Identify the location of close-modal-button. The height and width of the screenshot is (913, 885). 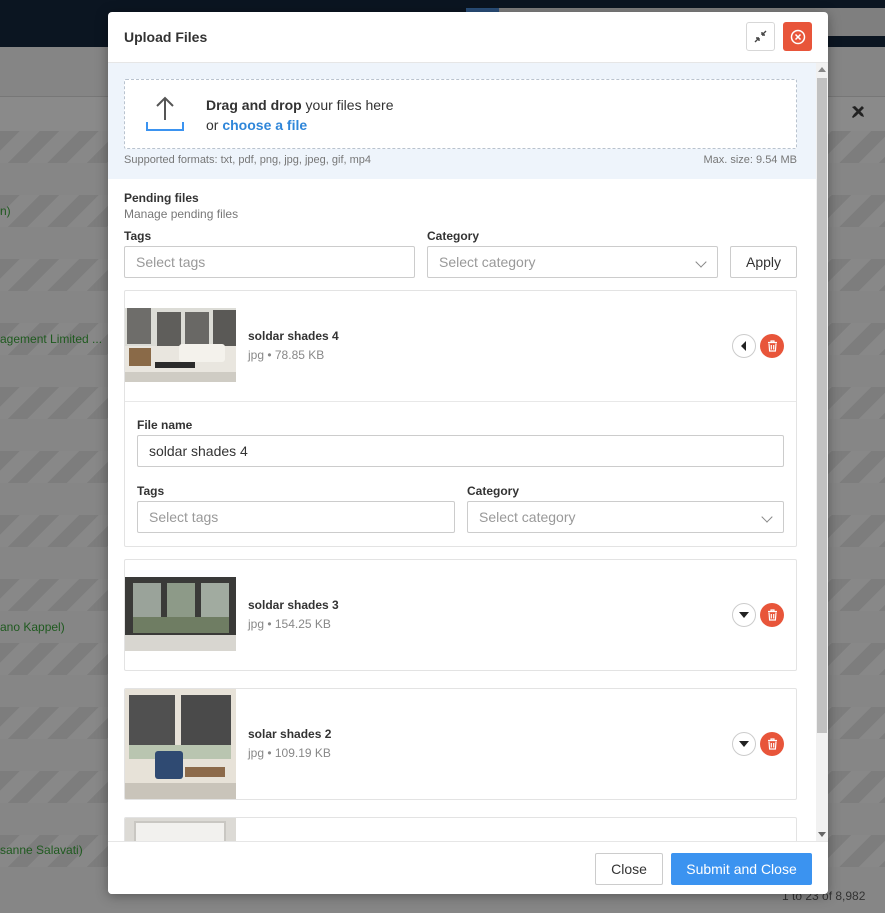
(797, 36).